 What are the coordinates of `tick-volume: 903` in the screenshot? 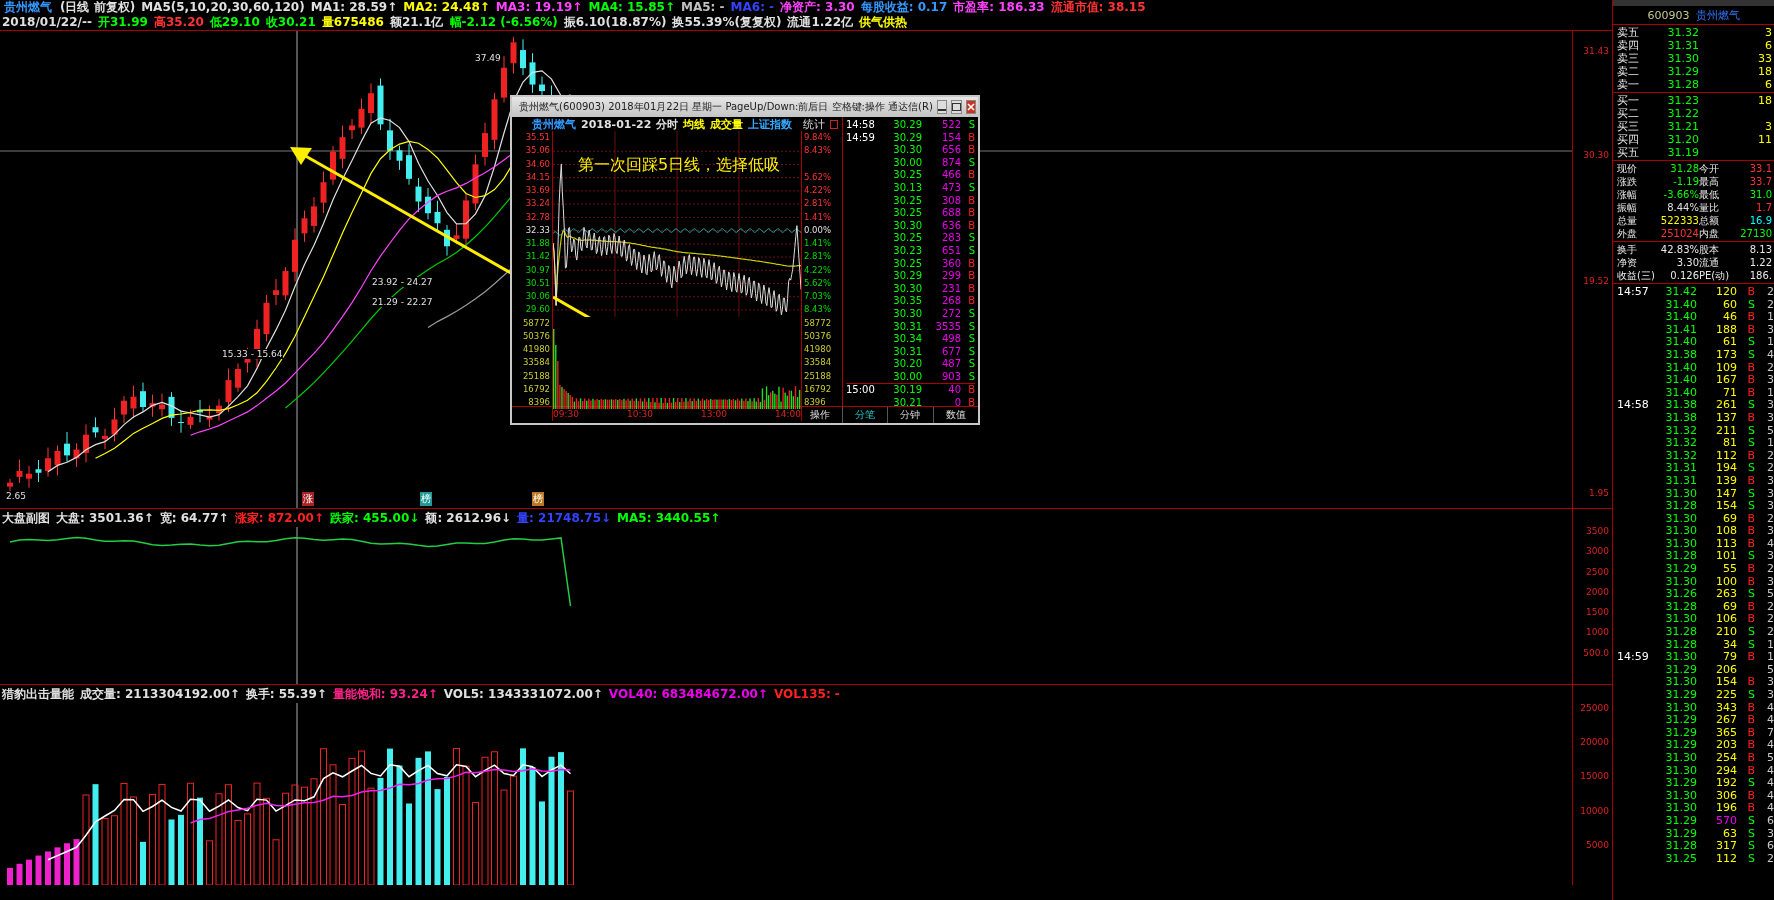 It's located at (950, 377).